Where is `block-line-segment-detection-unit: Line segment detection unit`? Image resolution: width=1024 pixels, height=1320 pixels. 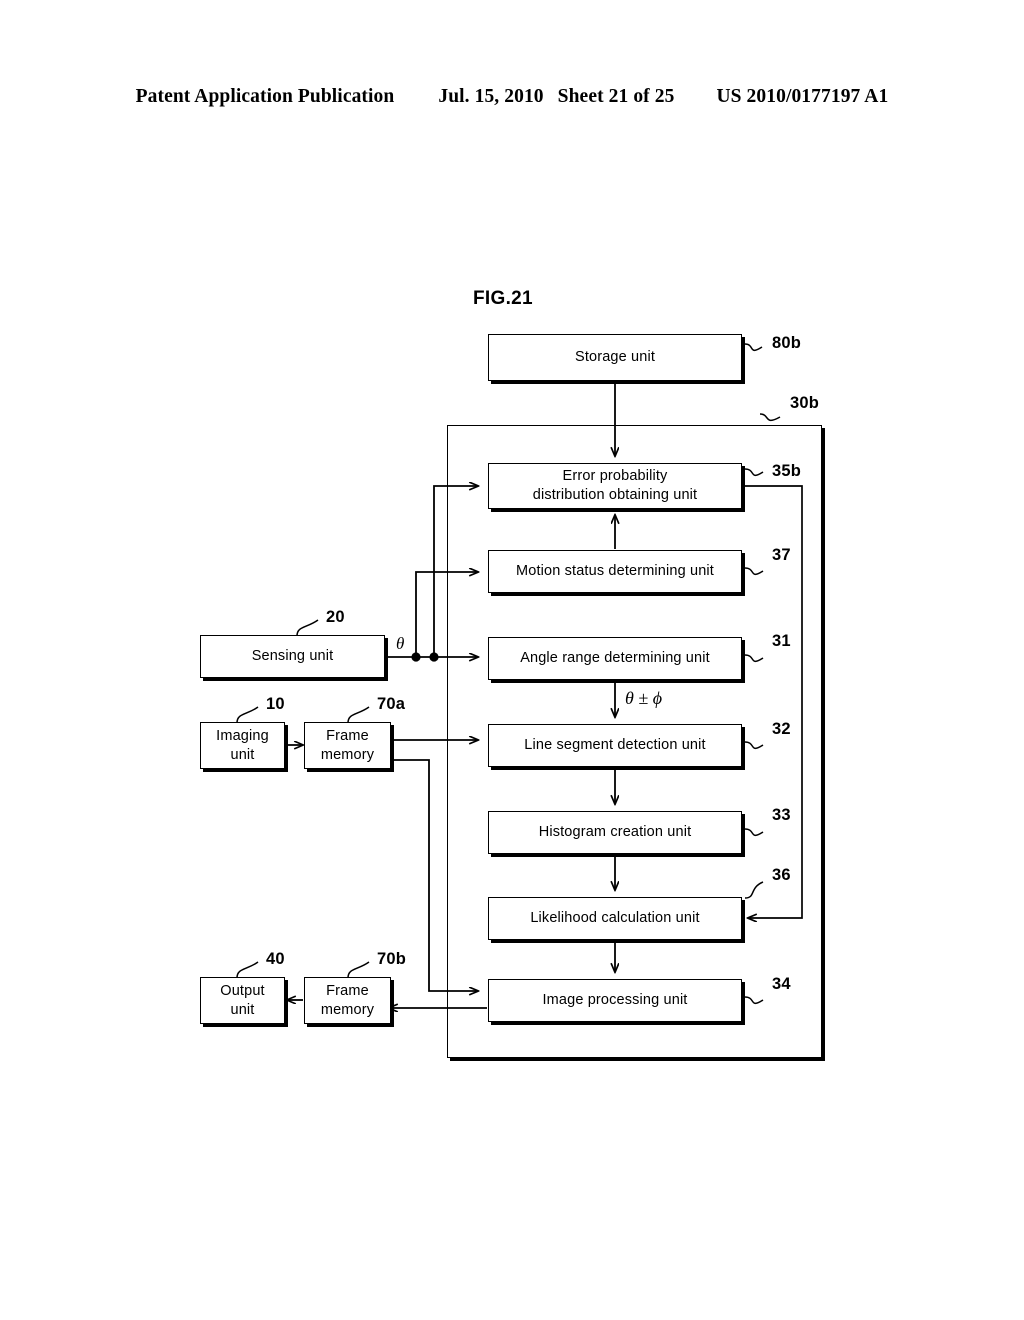 block-line-segment-detection-unit: Line segment detection unit is located at coordinates (615, 745).